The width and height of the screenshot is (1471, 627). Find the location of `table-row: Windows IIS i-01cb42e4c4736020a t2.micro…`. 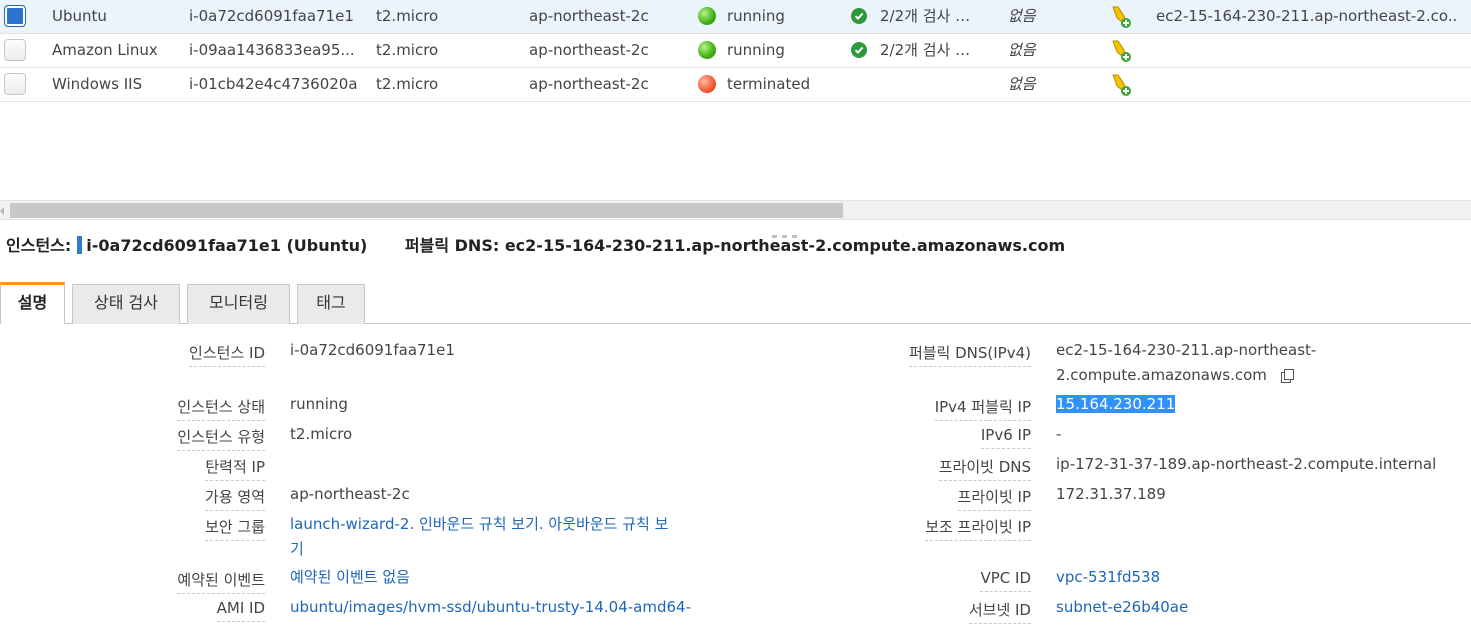

table-row: Windows IIS i-01cb42e4c4736020a t2.micro… is located at coordinates (735, 85).